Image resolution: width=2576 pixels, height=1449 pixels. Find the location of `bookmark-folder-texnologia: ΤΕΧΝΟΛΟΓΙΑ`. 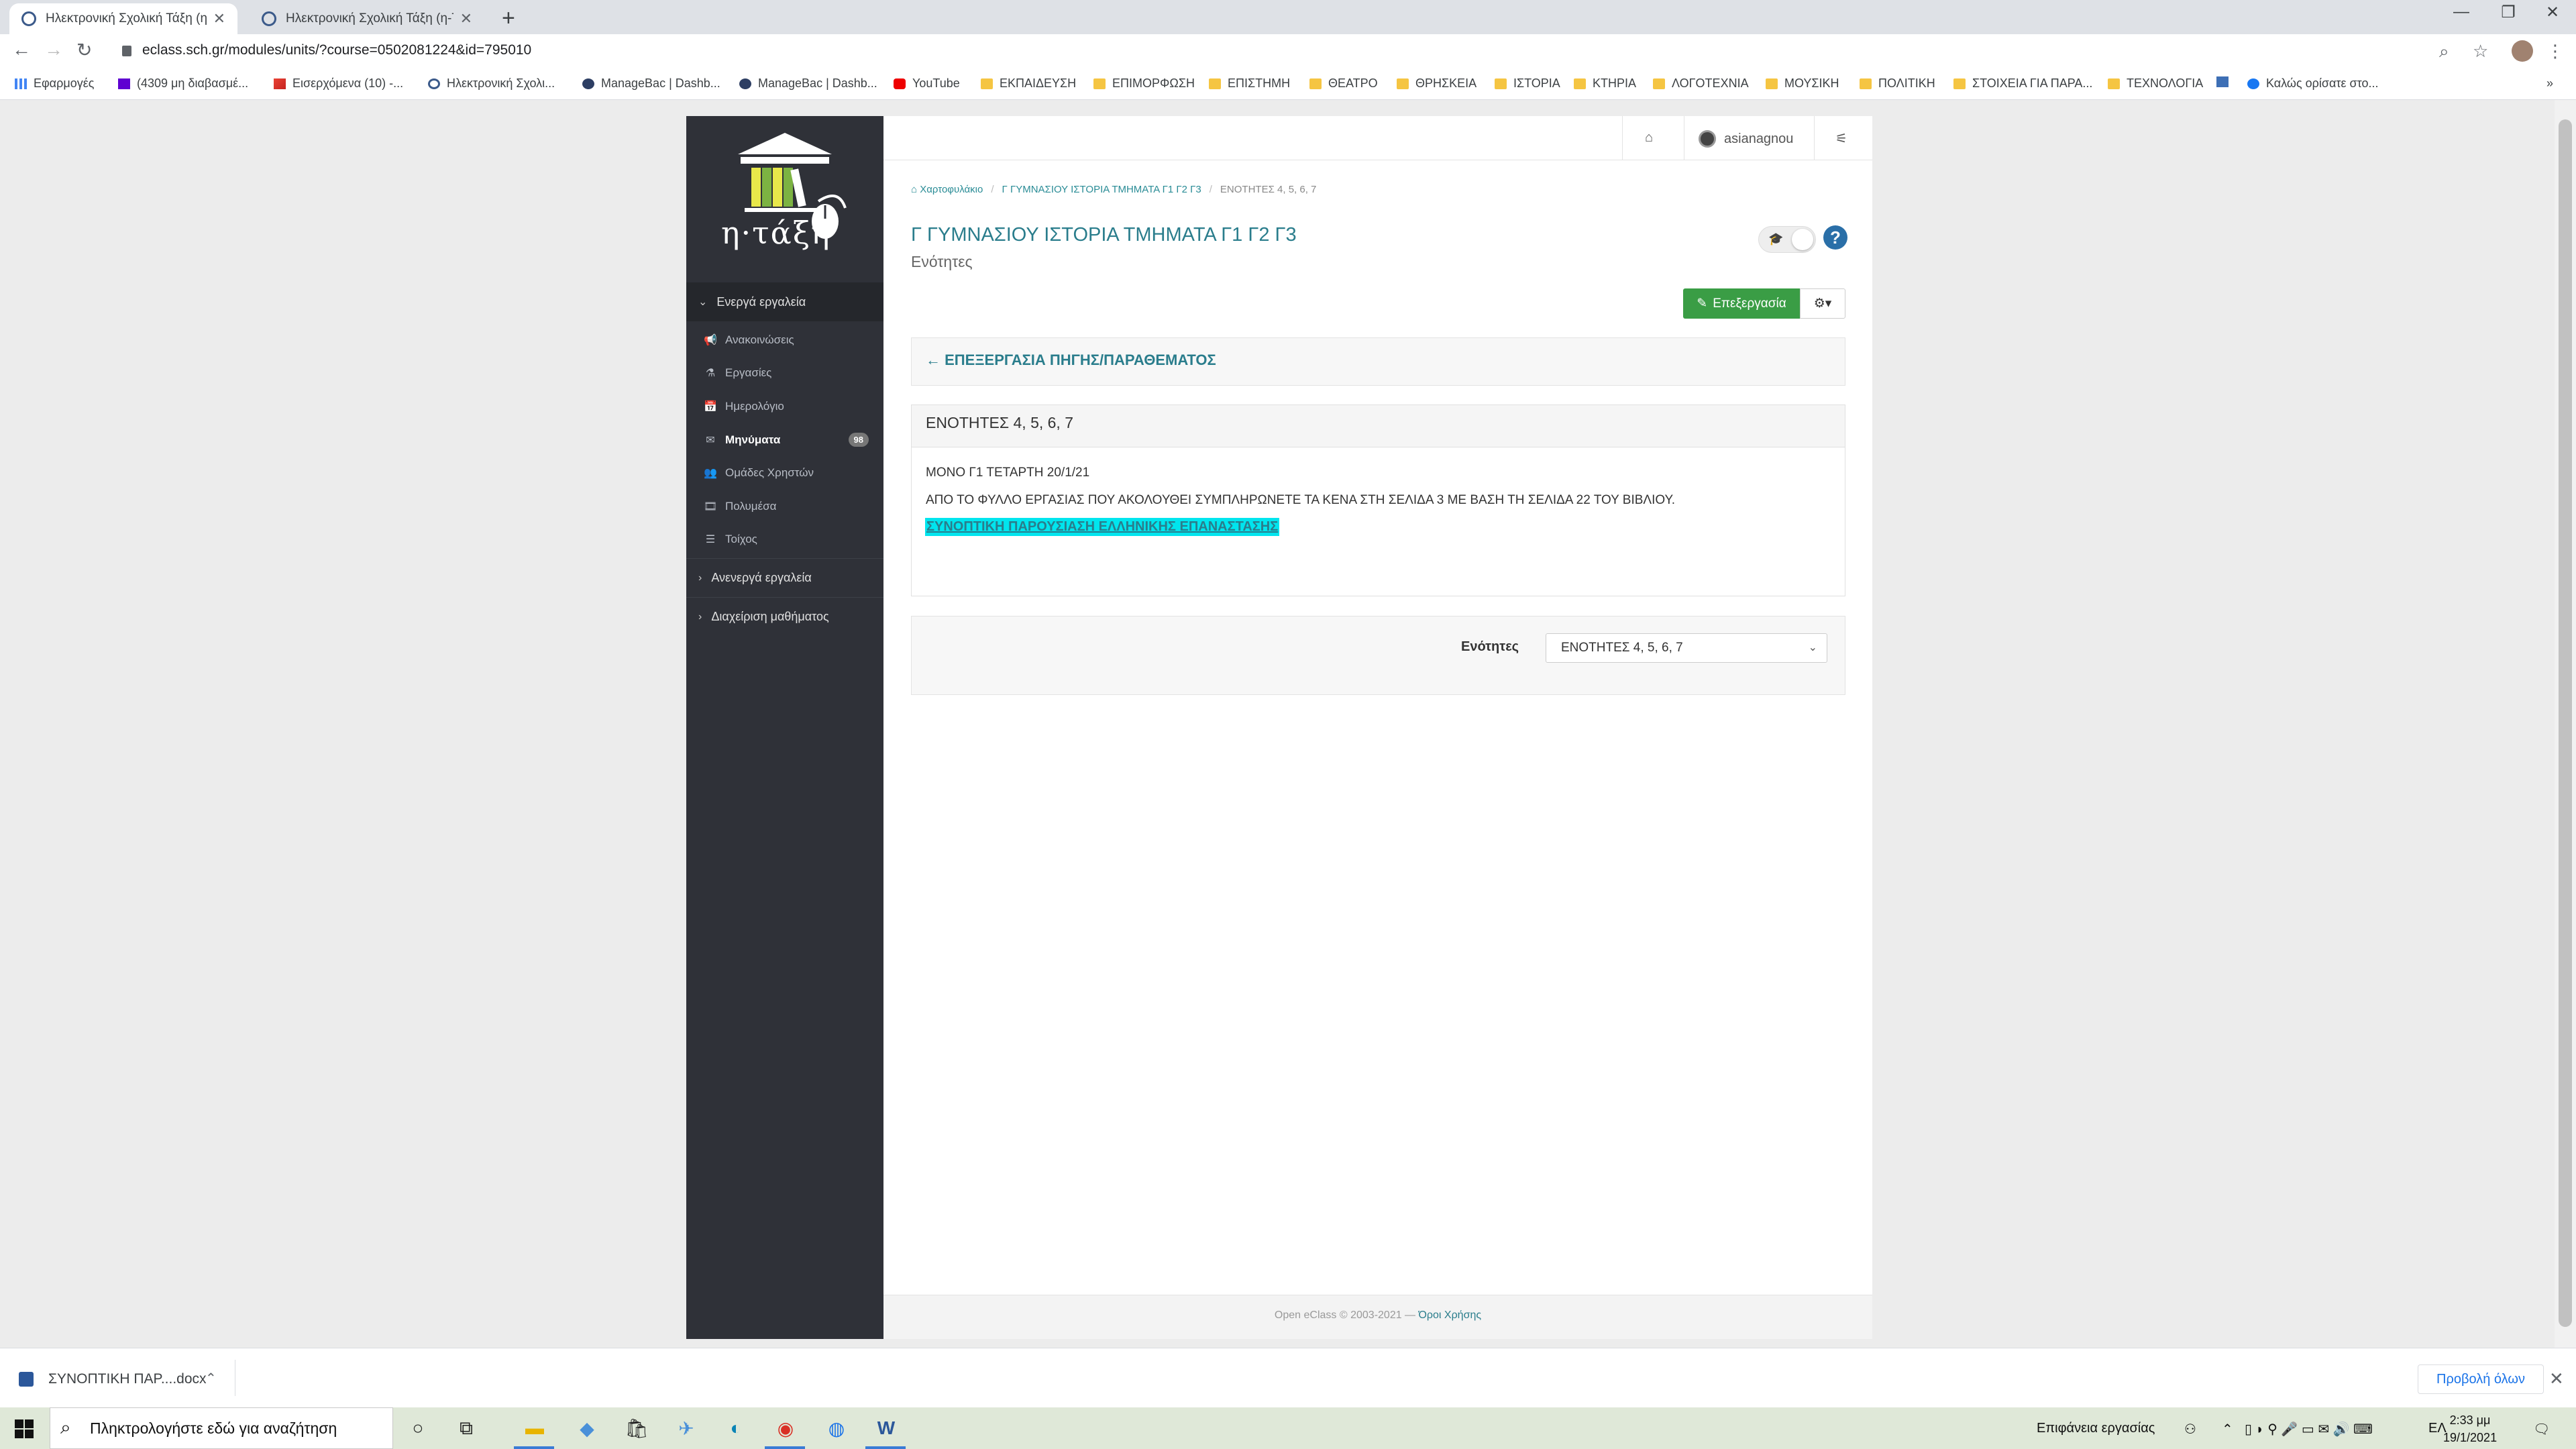

bookmark-folder-texnologia: ΤΕΧΝΟΛΟΓΙΑ is located at coordinates (2155, 83).